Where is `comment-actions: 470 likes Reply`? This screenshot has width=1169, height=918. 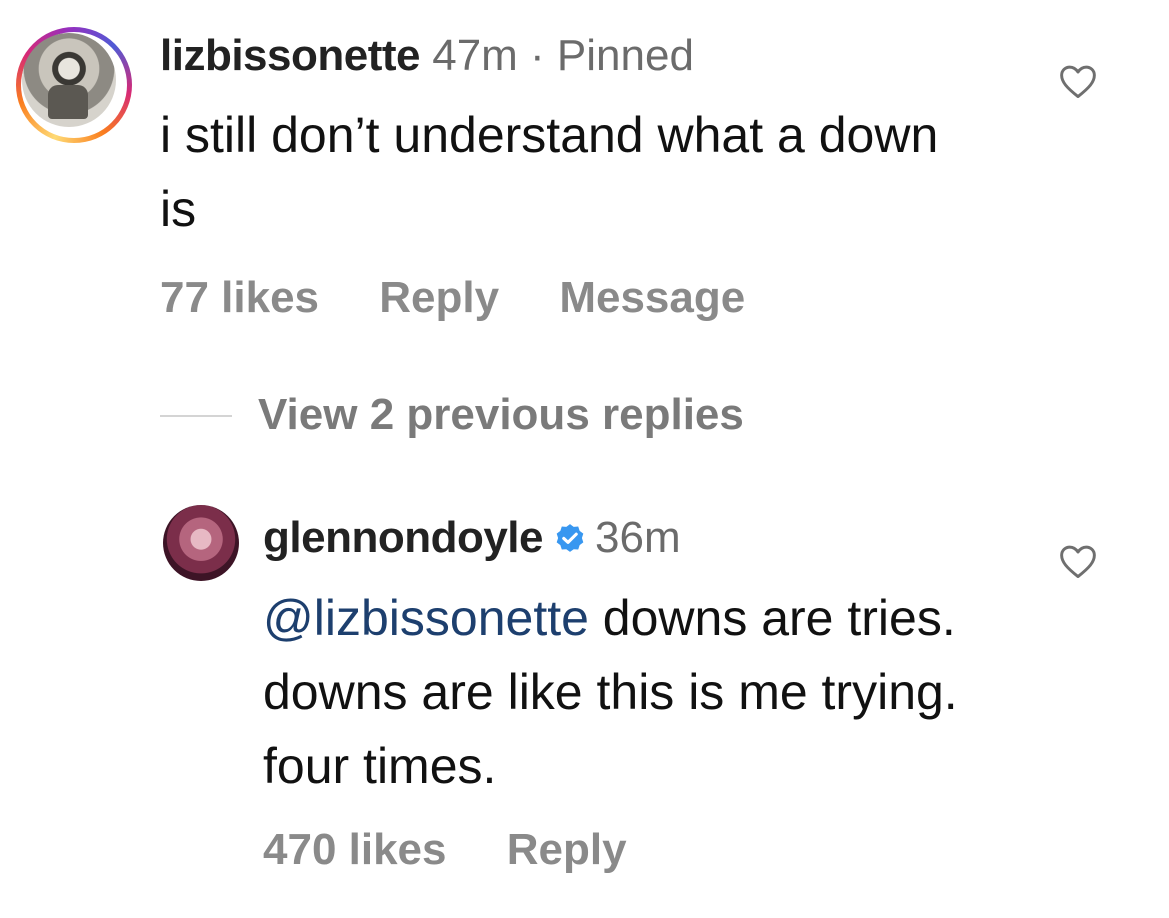
comment-actions: 470 likes Reply is located at coordinates (469, 850).